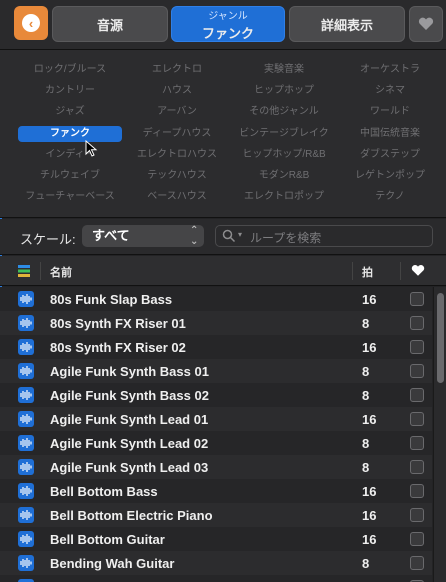 This screenshot has width=446, height=582. What do you see at coordinates (240, 234) in the screenshot?
I see `chevron-down-icon: ▾` at bounding box center [240, 234].